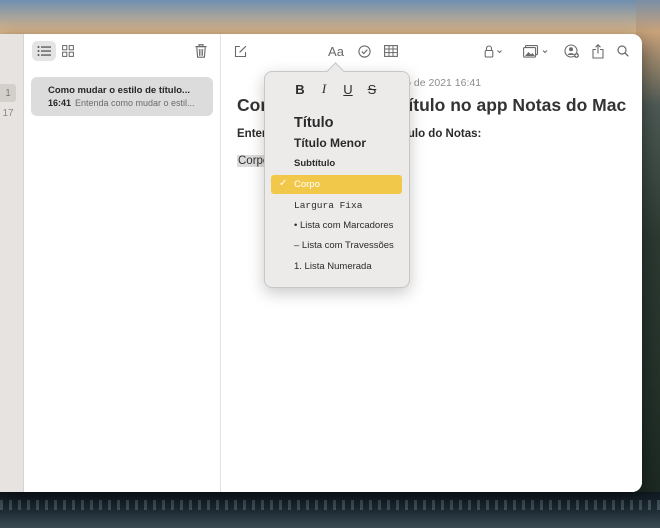 This screenshot has height=528, width=660. Describe the element at coordinates (283, 183) in the screenshot. I see `checkmark-icon: ✓` at that location.